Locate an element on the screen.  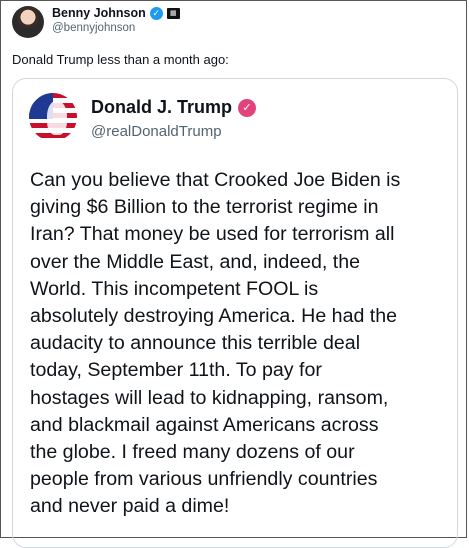
portrait-silhouette is located at coordinates (57, 118).